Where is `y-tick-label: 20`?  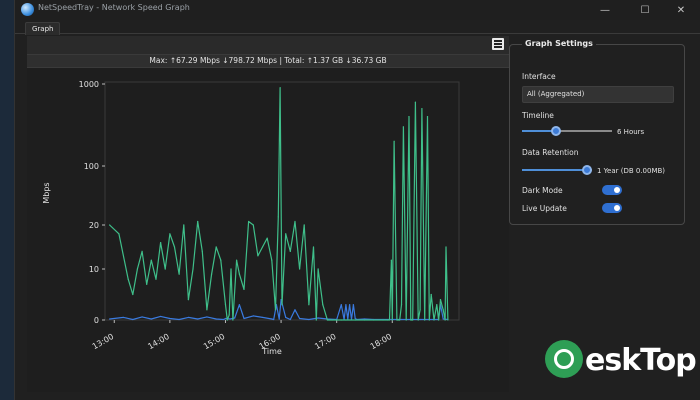
y-tick-label: 20 is located at coordinates (94, 225).